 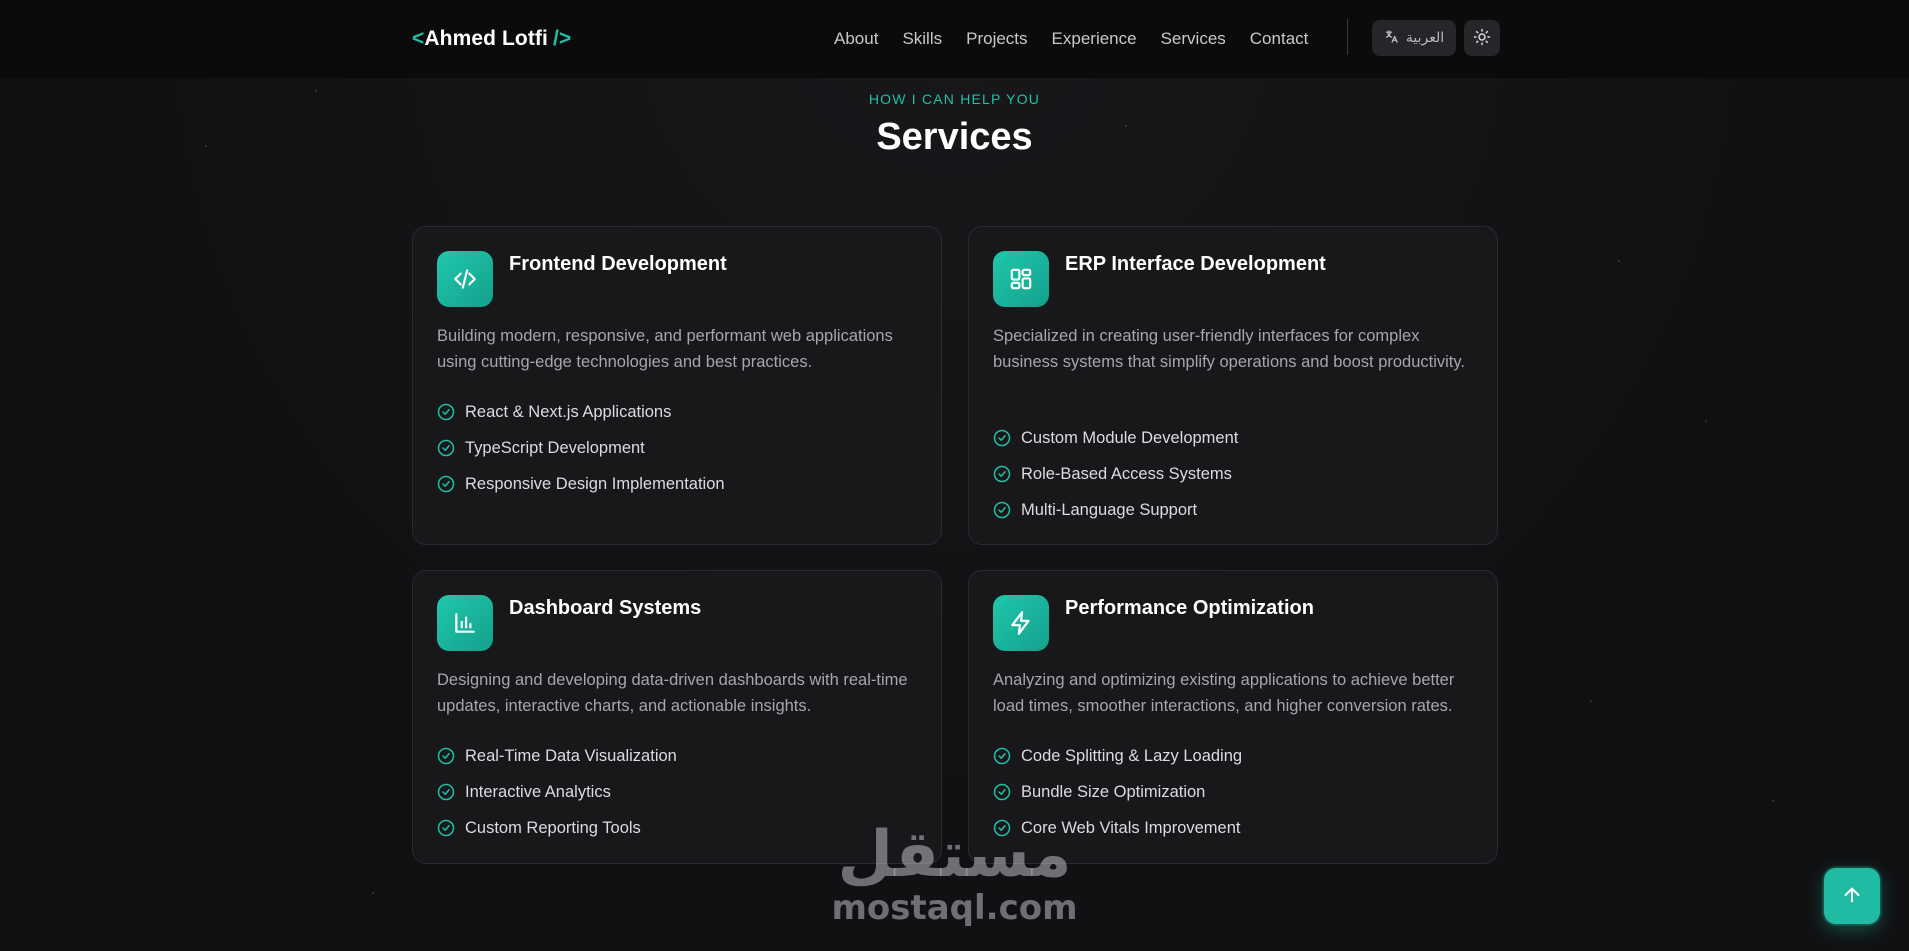 What do you see at coordinates (1279, 39) in the screenshot?
I see `nav-link-contact: Contact` at bounding box center [1279, 39].